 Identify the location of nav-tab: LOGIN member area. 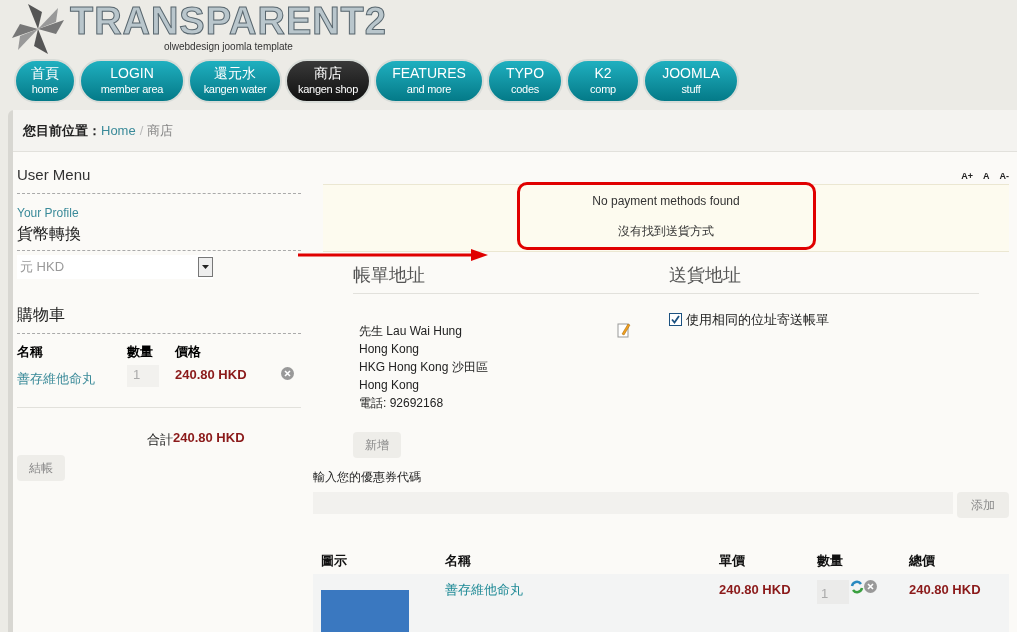
(132, 81).